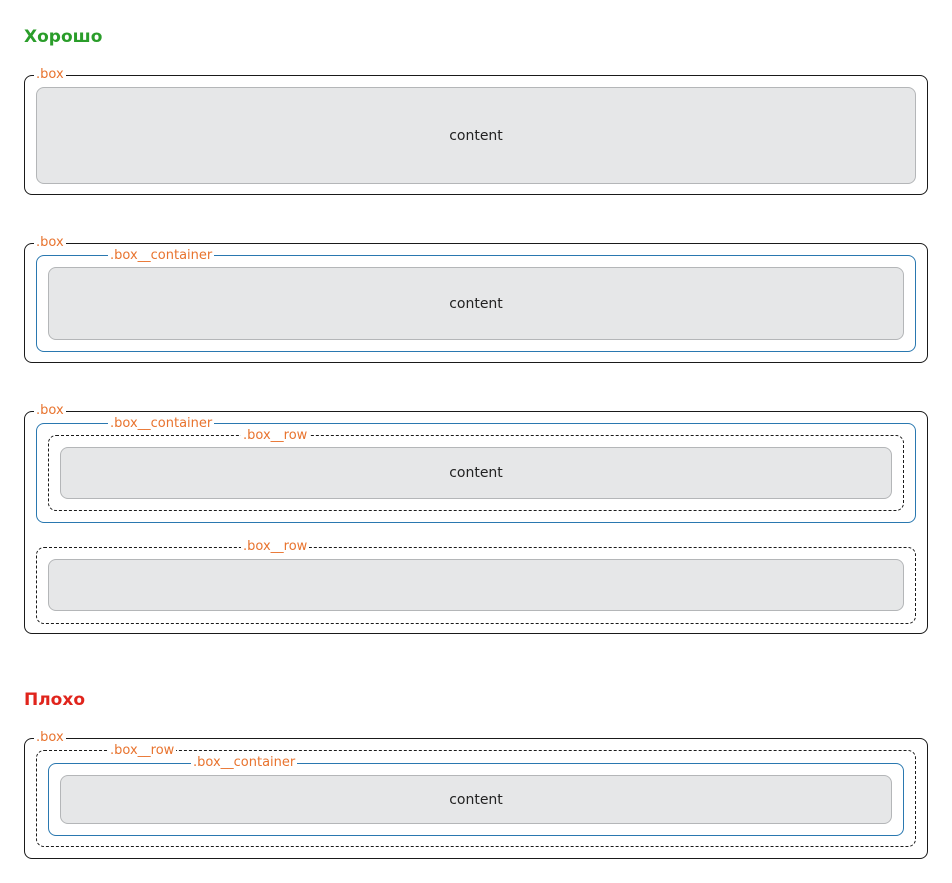 This screenshot has height=883, width=952. I want to click on example-3-second-row, so click(476, 585).